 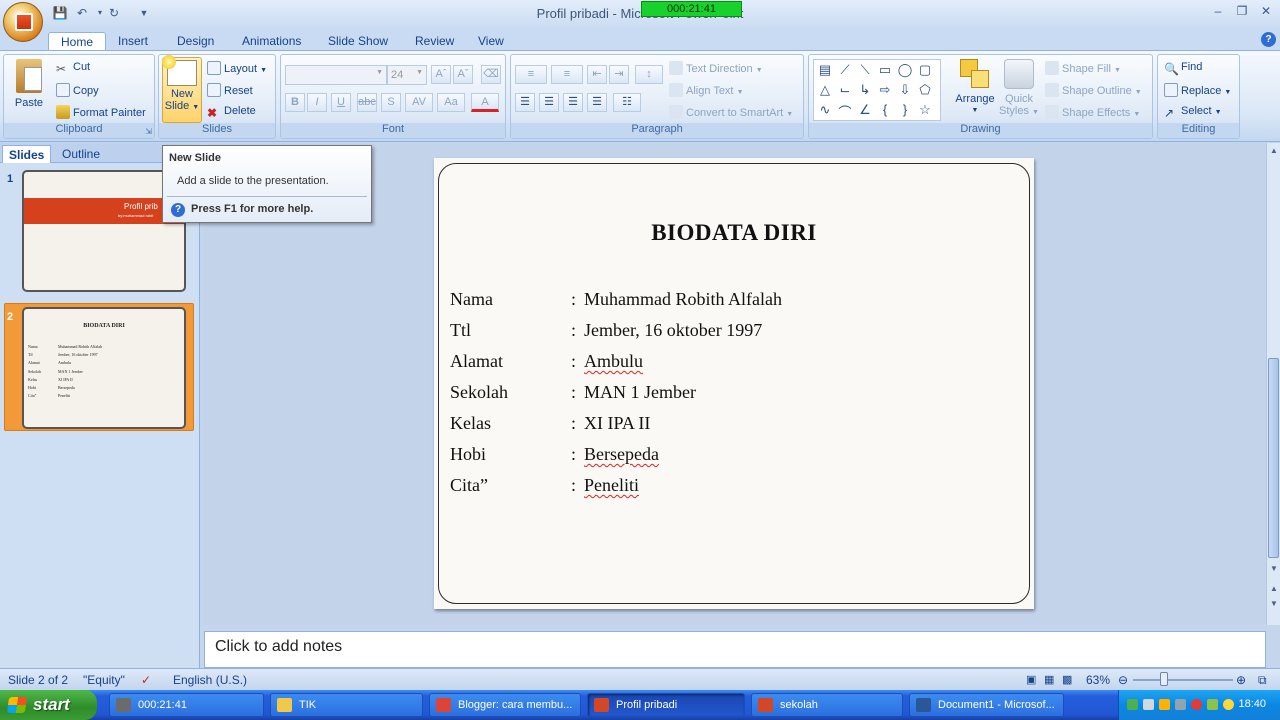 I want to click on scroll-up-icon: ▲, so click(x=1274, y=151).